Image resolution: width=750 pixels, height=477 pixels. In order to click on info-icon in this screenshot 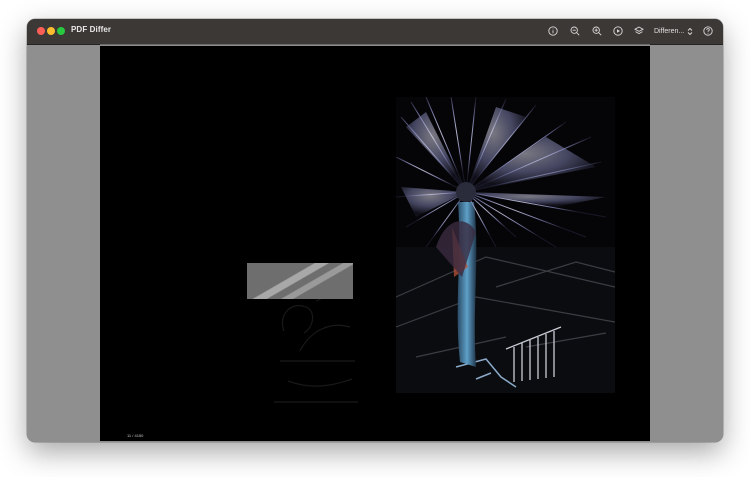, I will do `click(553, 31)`.